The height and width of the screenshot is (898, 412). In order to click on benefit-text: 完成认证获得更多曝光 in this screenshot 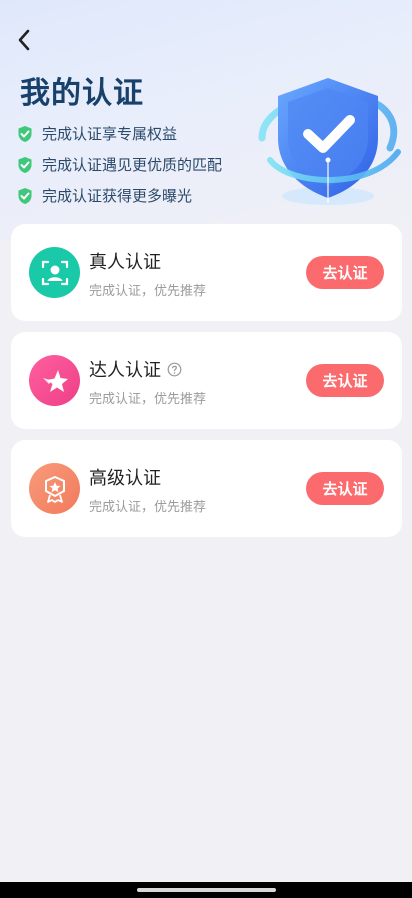, I will do `click(117, 196)`.